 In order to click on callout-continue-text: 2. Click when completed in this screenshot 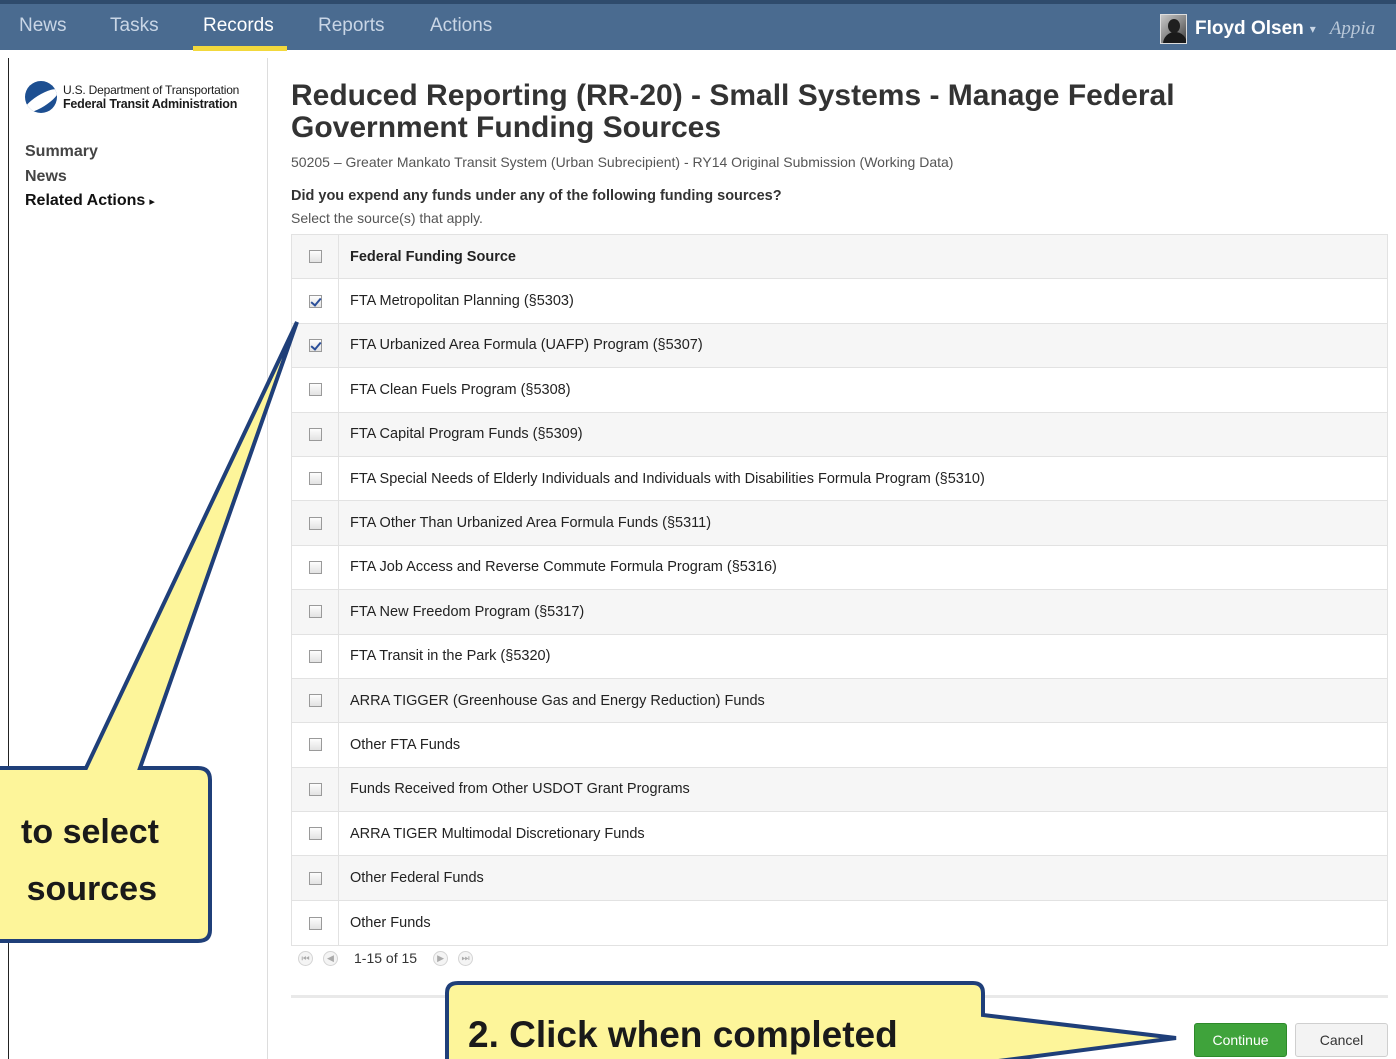, I will do `click(683, 1034)`.